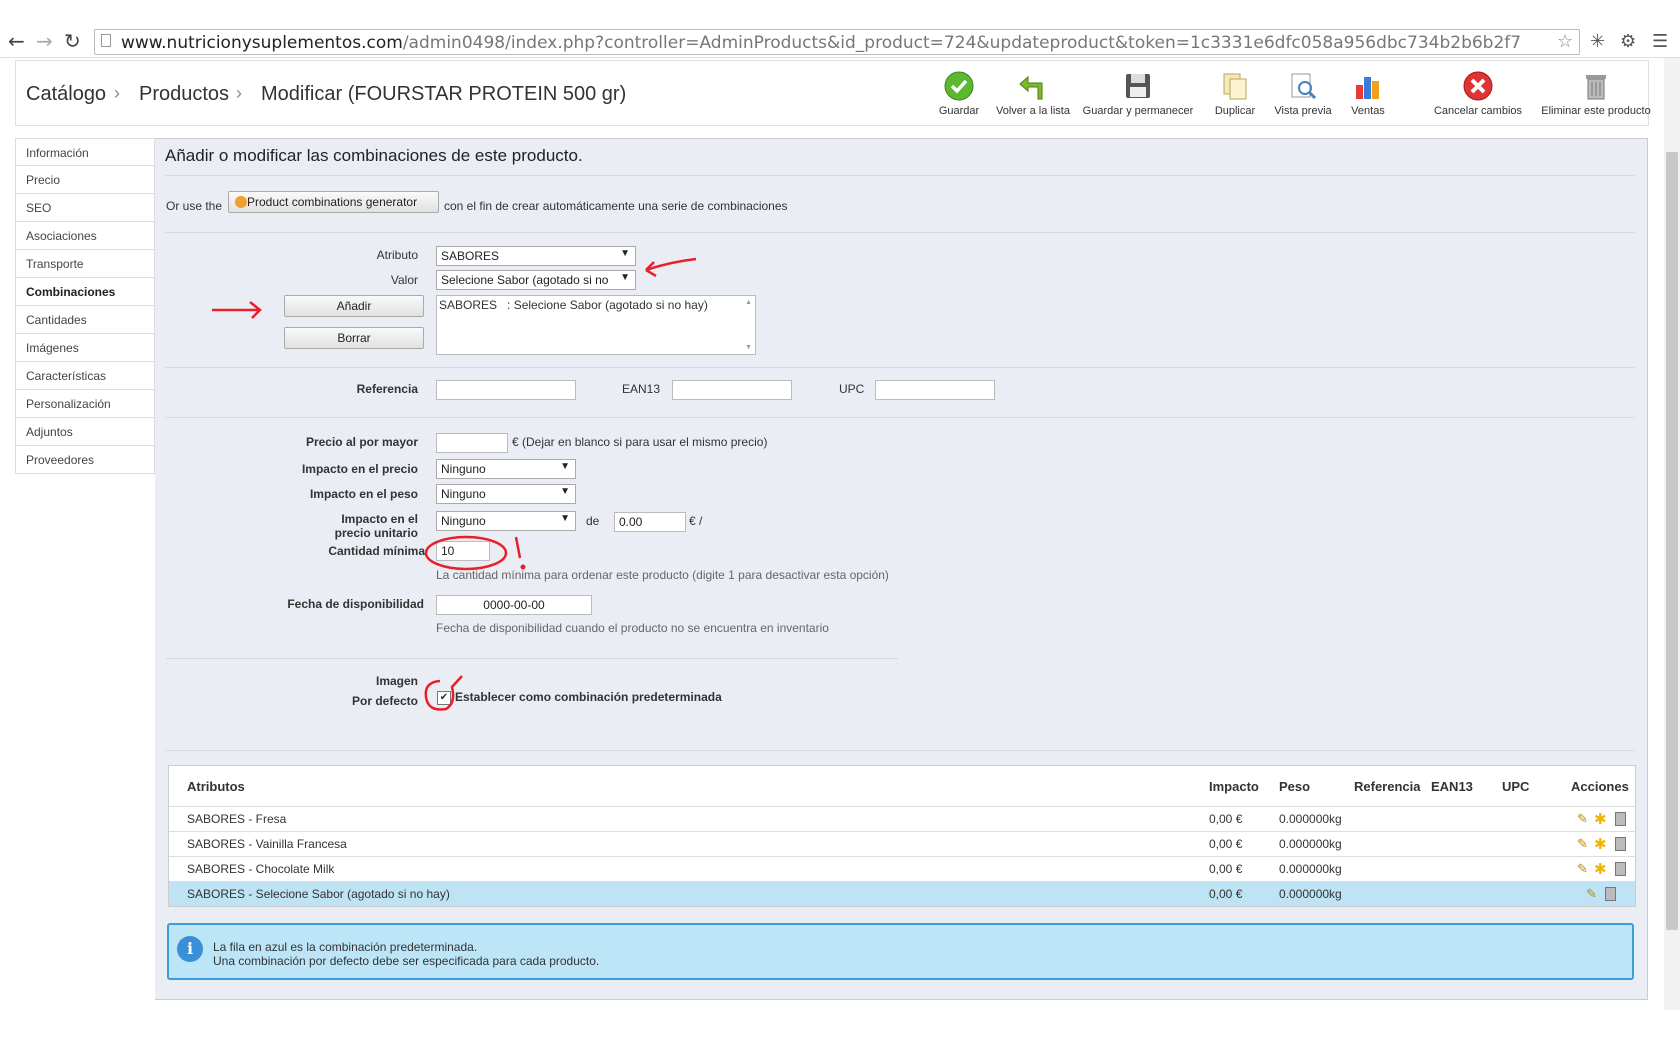 The height and width of the screenshot is (1050, 1680). Describe the element at coordinates (454, 484) in the screenshot. I see `annotation-overlay` at that location.